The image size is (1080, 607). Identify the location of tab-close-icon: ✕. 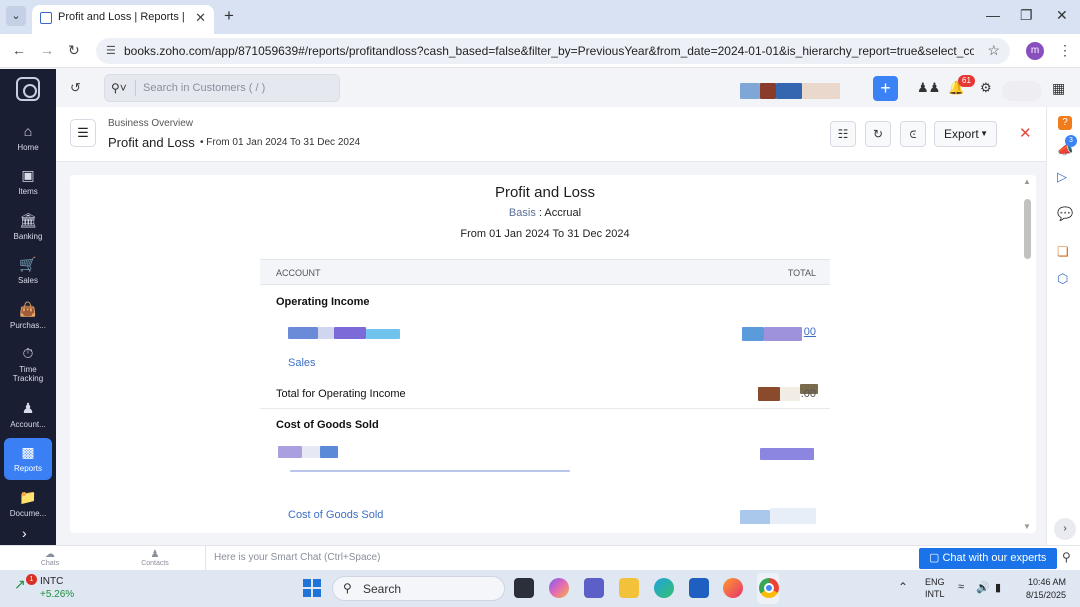
(200, 18).